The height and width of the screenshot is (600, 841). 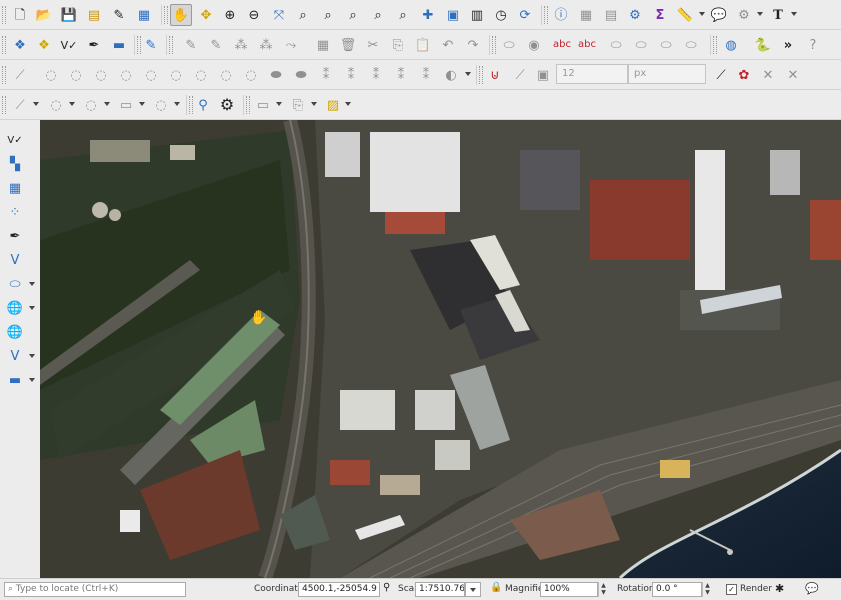 I want to click on add-part-icon: ◌, so click(x=76, y=75).